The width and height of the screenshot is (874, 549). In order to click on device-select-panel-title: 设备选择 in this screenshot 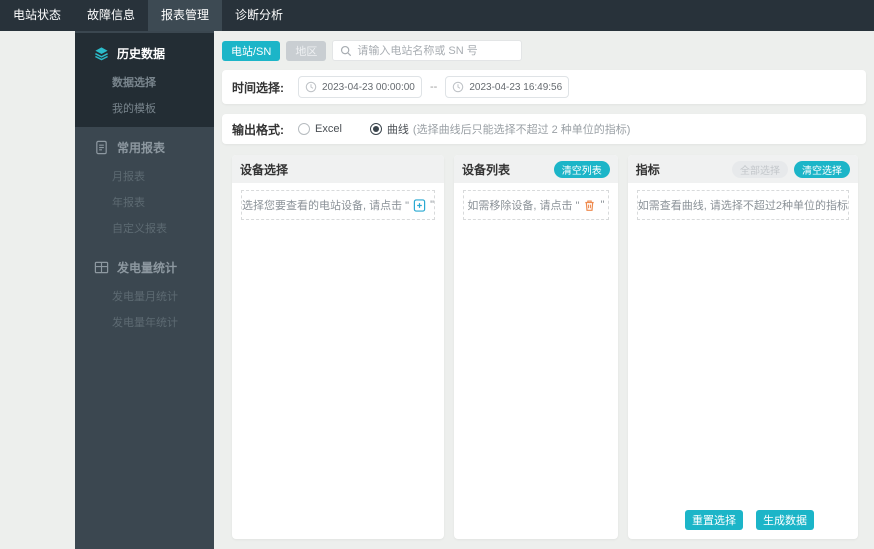, I will do `click(264, 169)`.